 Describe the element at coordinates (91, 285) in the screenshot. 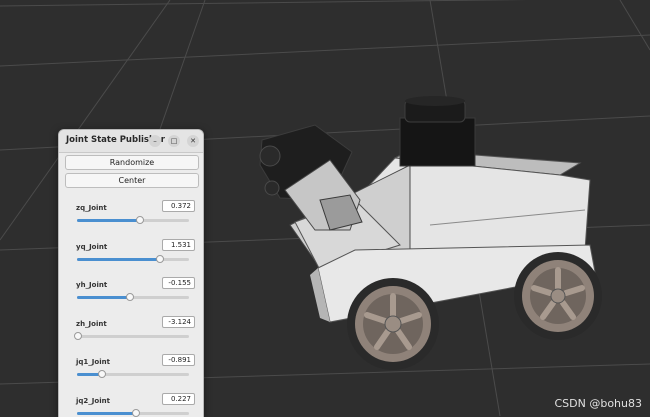

I see `joint-name-label: yh_Joint` at that location.